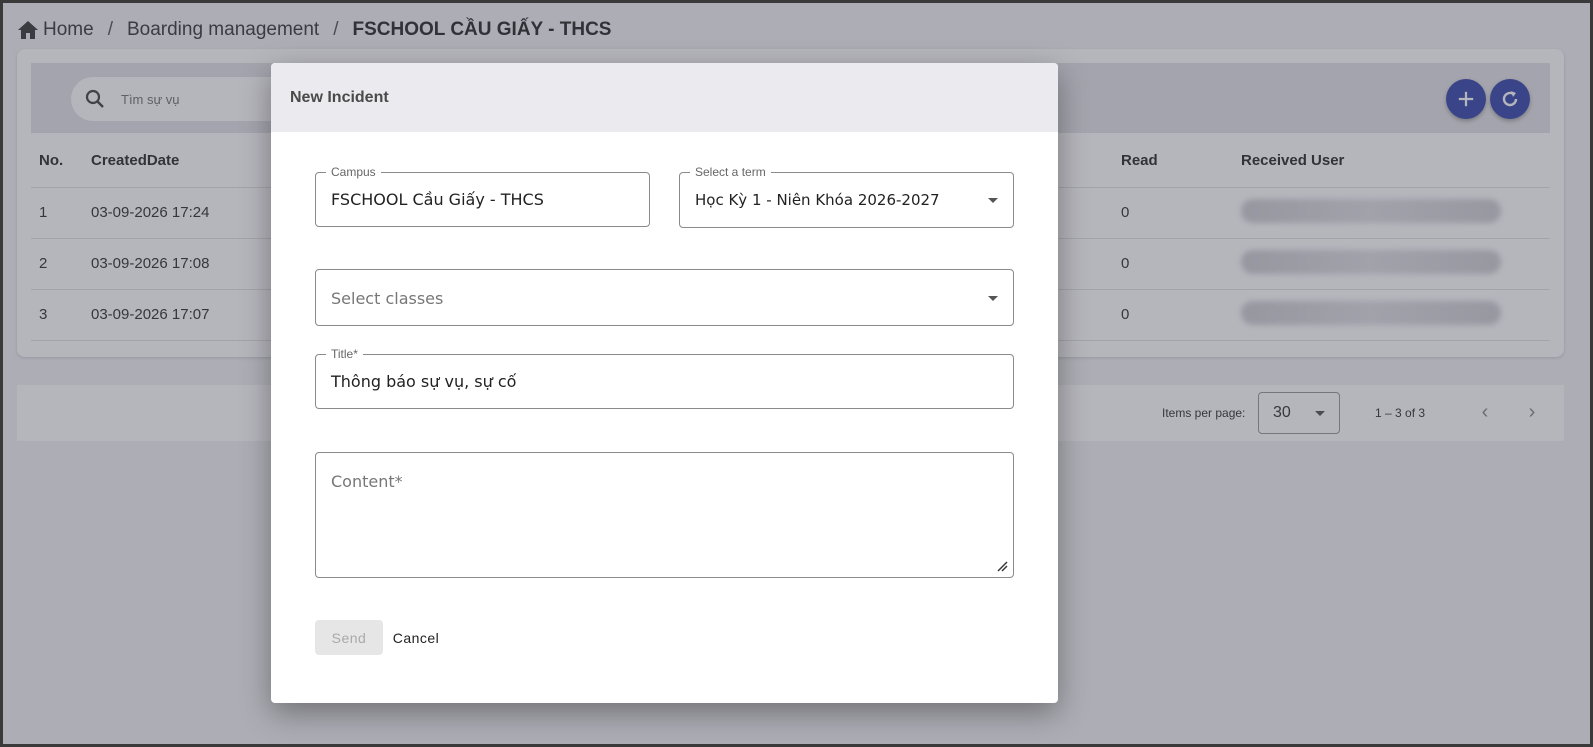  I want to click on term-value: Học Kỳ 1 - Niên Khóa 2026-2027, so click(817, 200).